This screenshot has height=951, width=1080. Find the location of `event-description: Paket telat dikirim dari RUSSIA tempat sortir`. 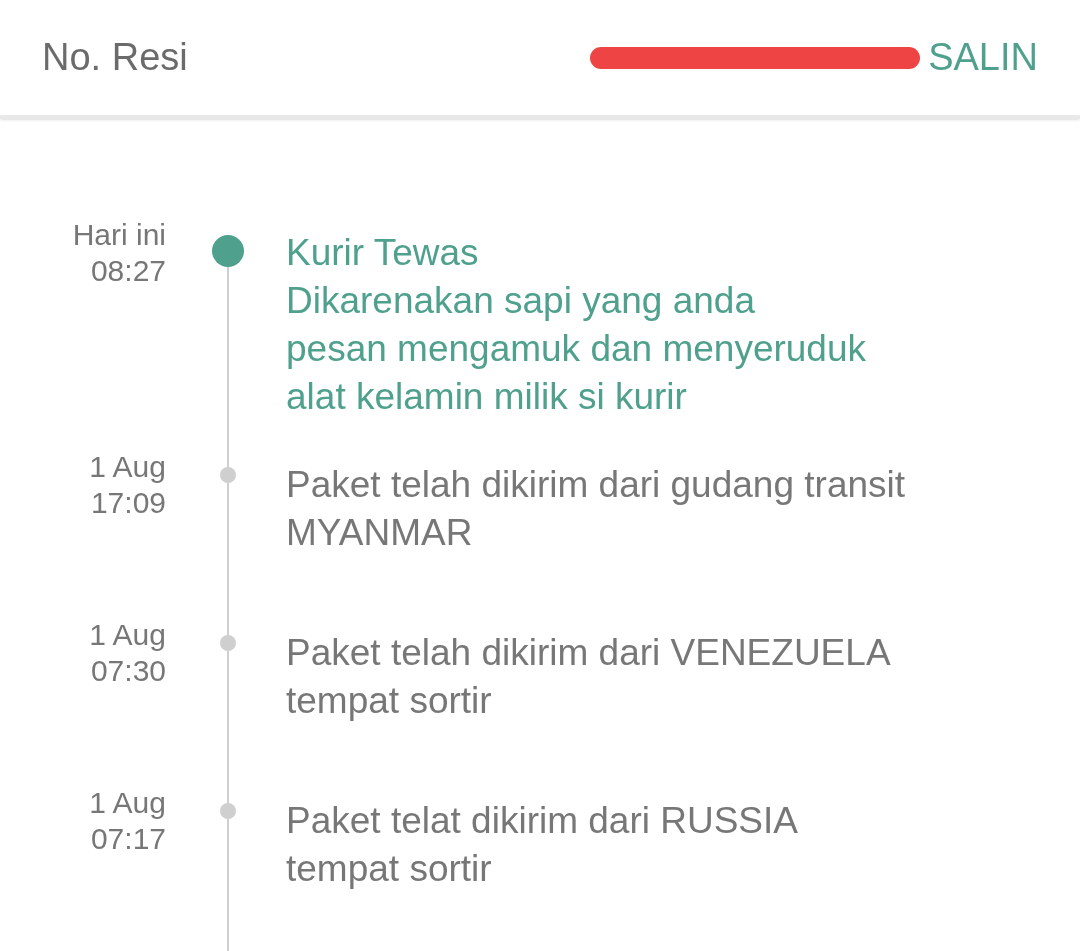

event-description: Paket telat dikirim dari RUSSIA tempat sortir is located at coordinates (542, 845).